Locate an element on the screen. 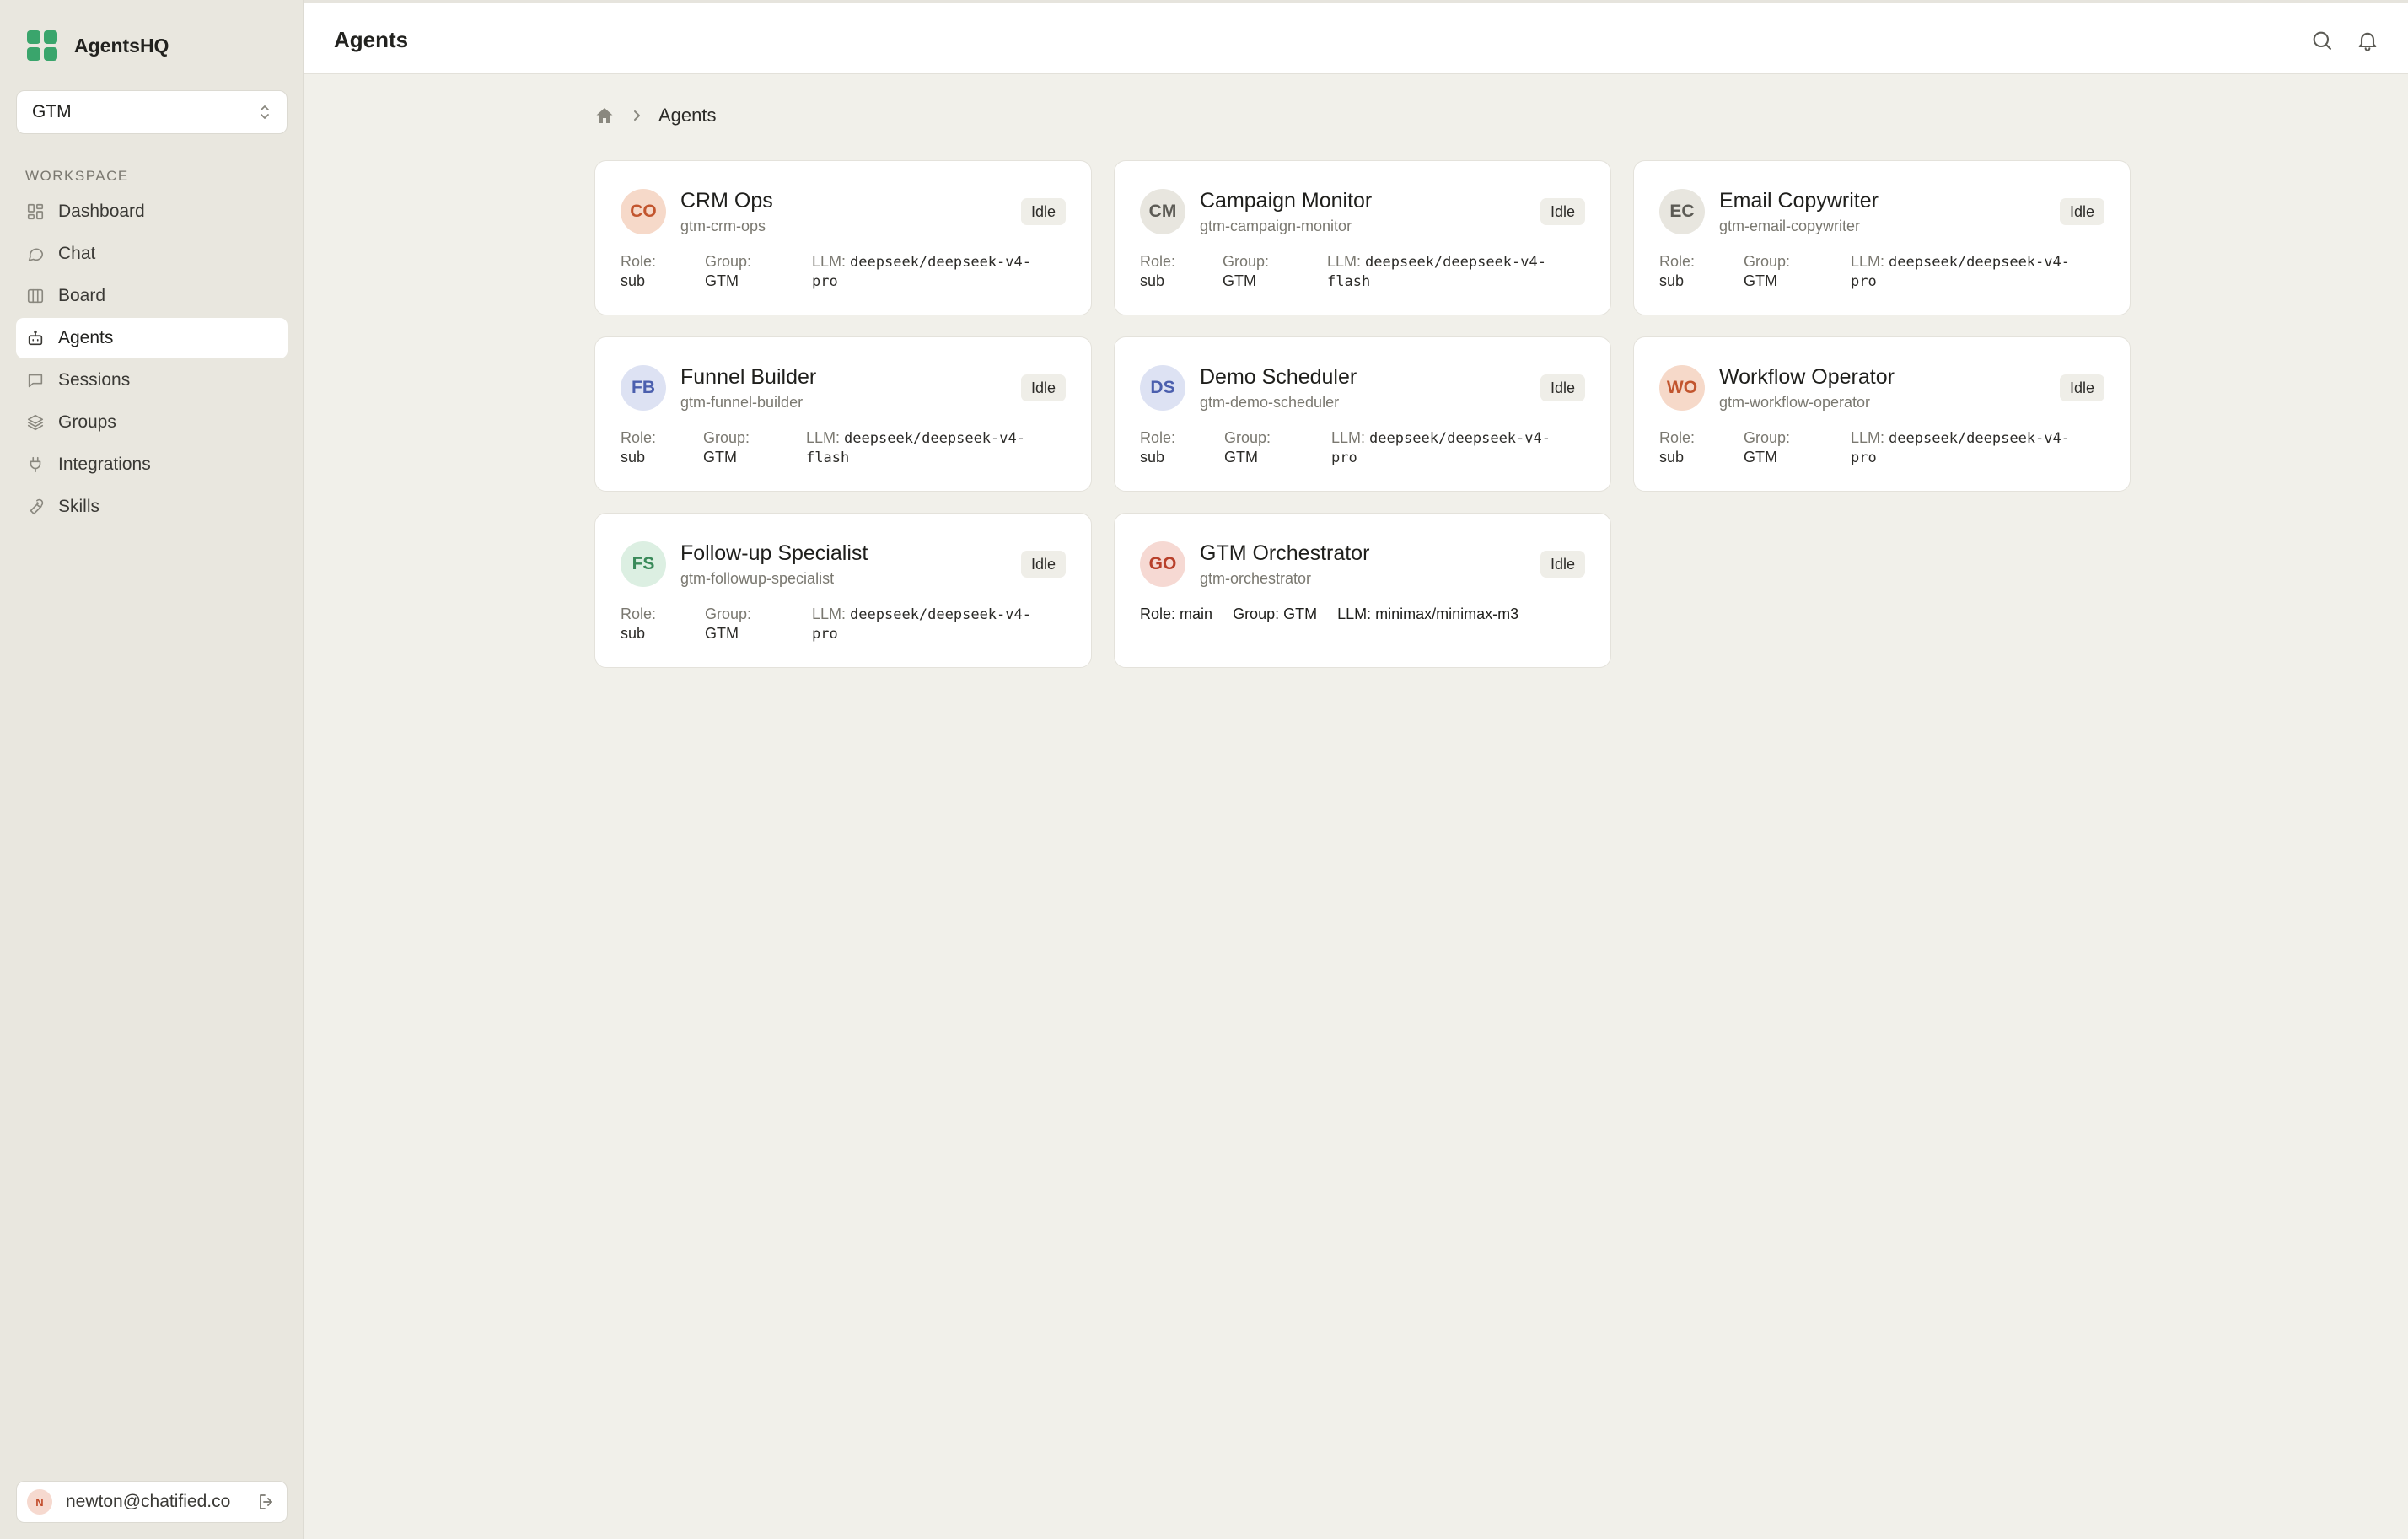  logout-icon is located at coordinates (267, 1502).